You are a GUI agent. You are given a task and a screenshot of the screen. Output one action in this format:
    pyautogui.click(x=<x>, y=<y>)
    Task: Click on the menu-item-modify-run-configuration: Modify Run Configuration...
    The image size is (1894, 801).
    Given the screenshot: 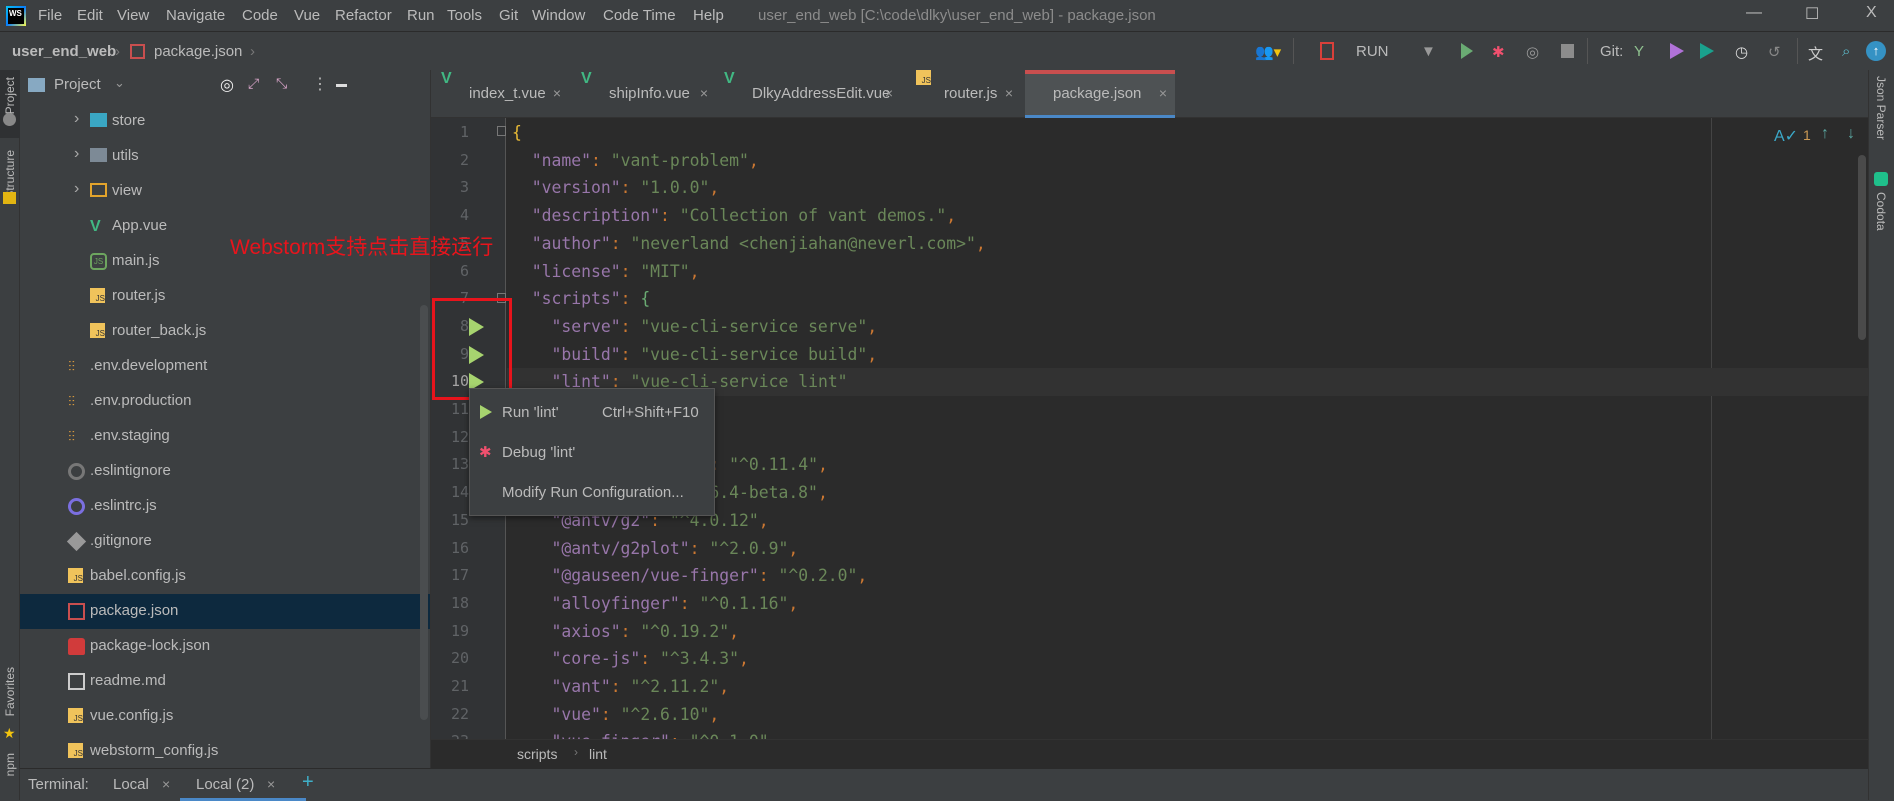 What is the action you would take?
    pyautogui.click(x=592, y=493)
    